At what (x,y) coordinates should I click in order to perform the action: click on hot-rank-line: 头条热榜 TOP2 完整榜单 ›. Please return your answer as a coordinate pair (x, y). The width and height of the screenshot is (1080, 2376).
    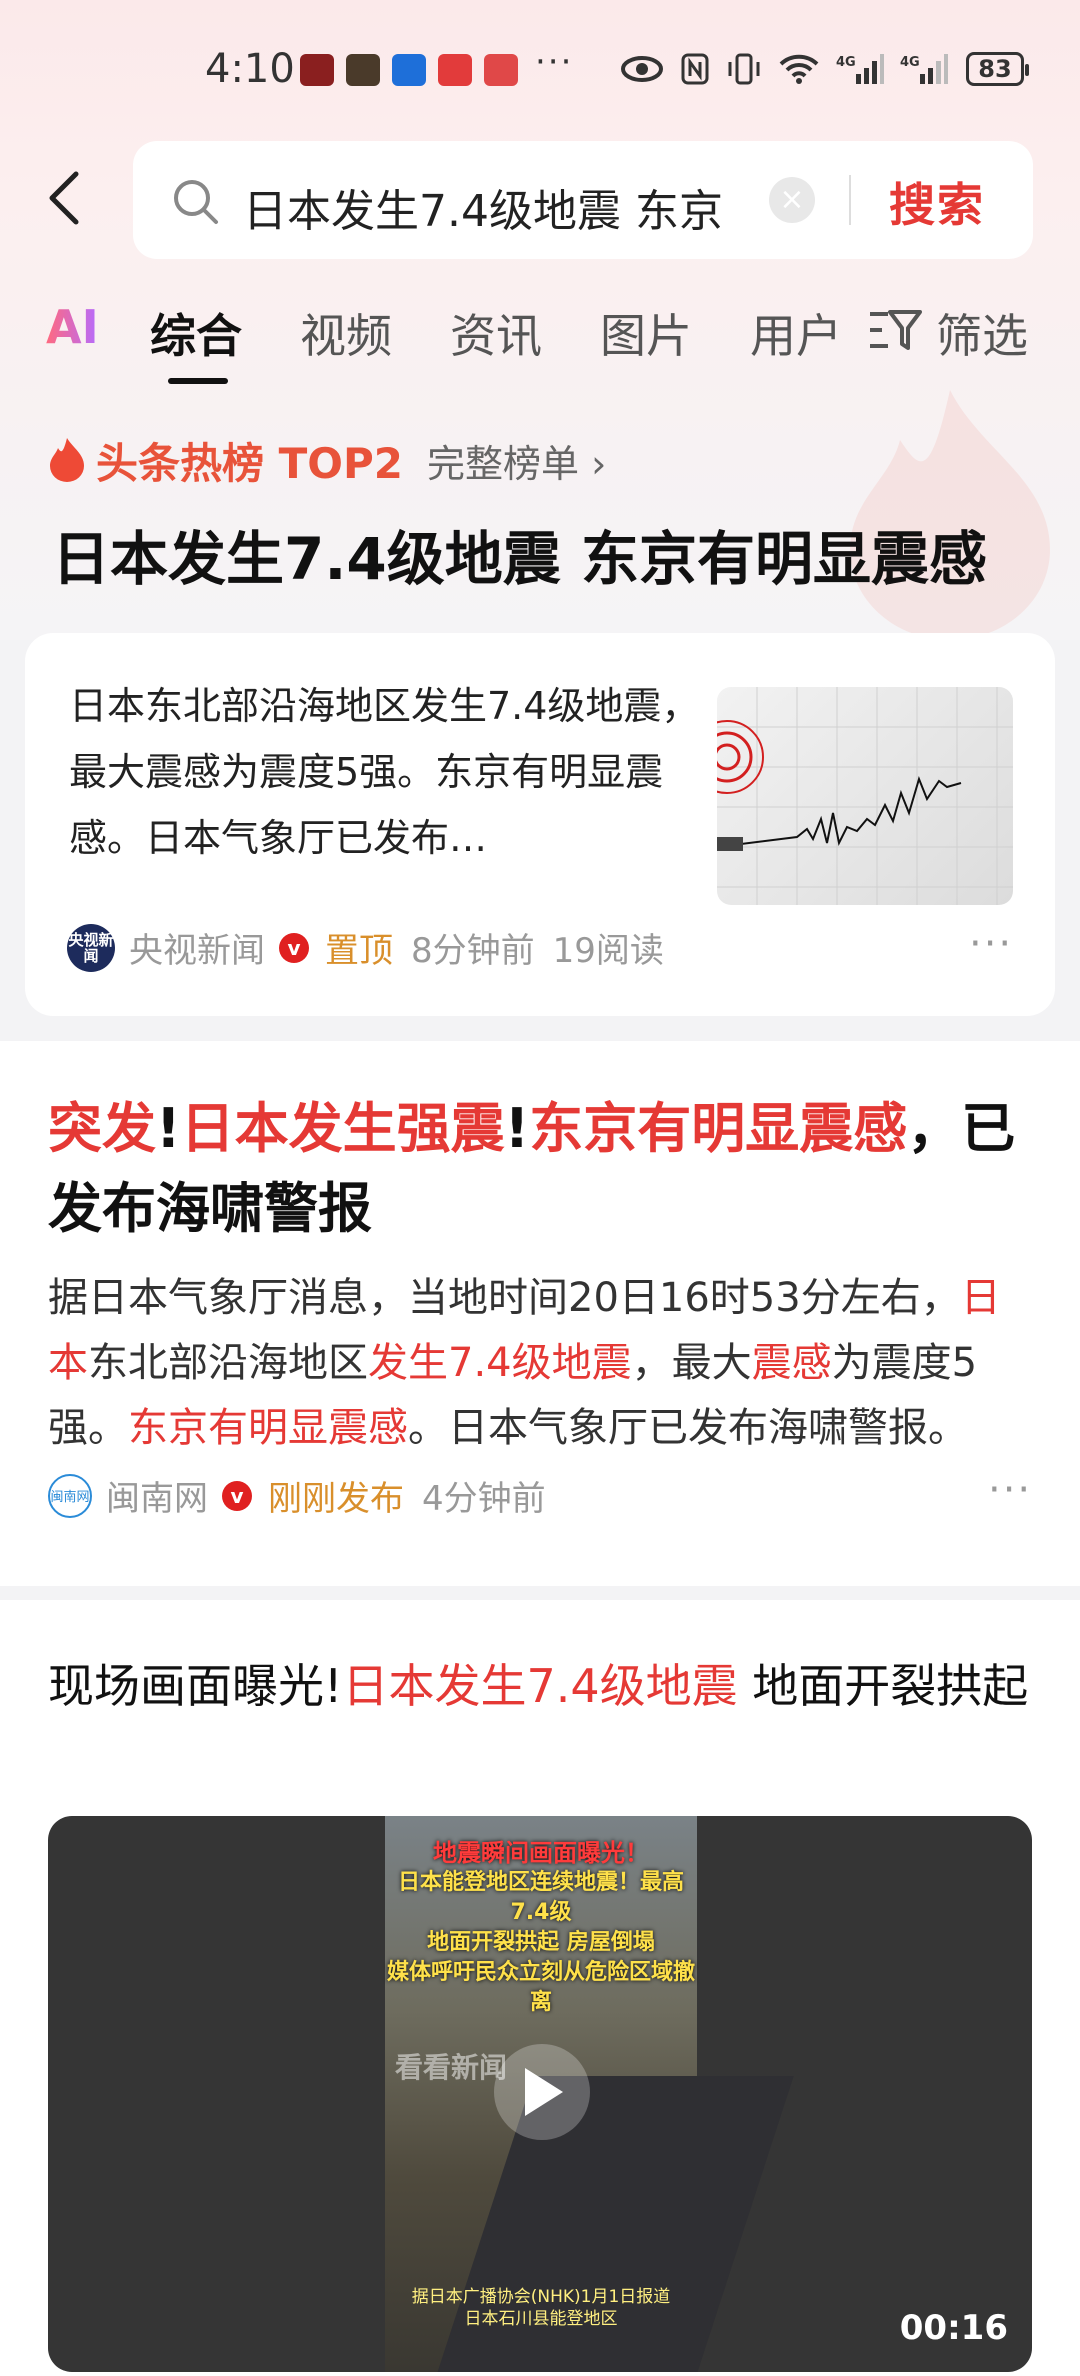
    Looking at the image, I should click on (327, 460).